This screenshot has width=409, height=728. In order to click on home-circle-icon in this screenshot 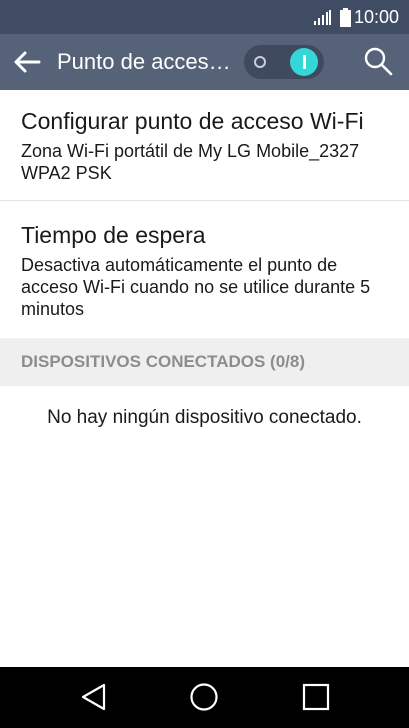, I will do `click(204, 697)`.